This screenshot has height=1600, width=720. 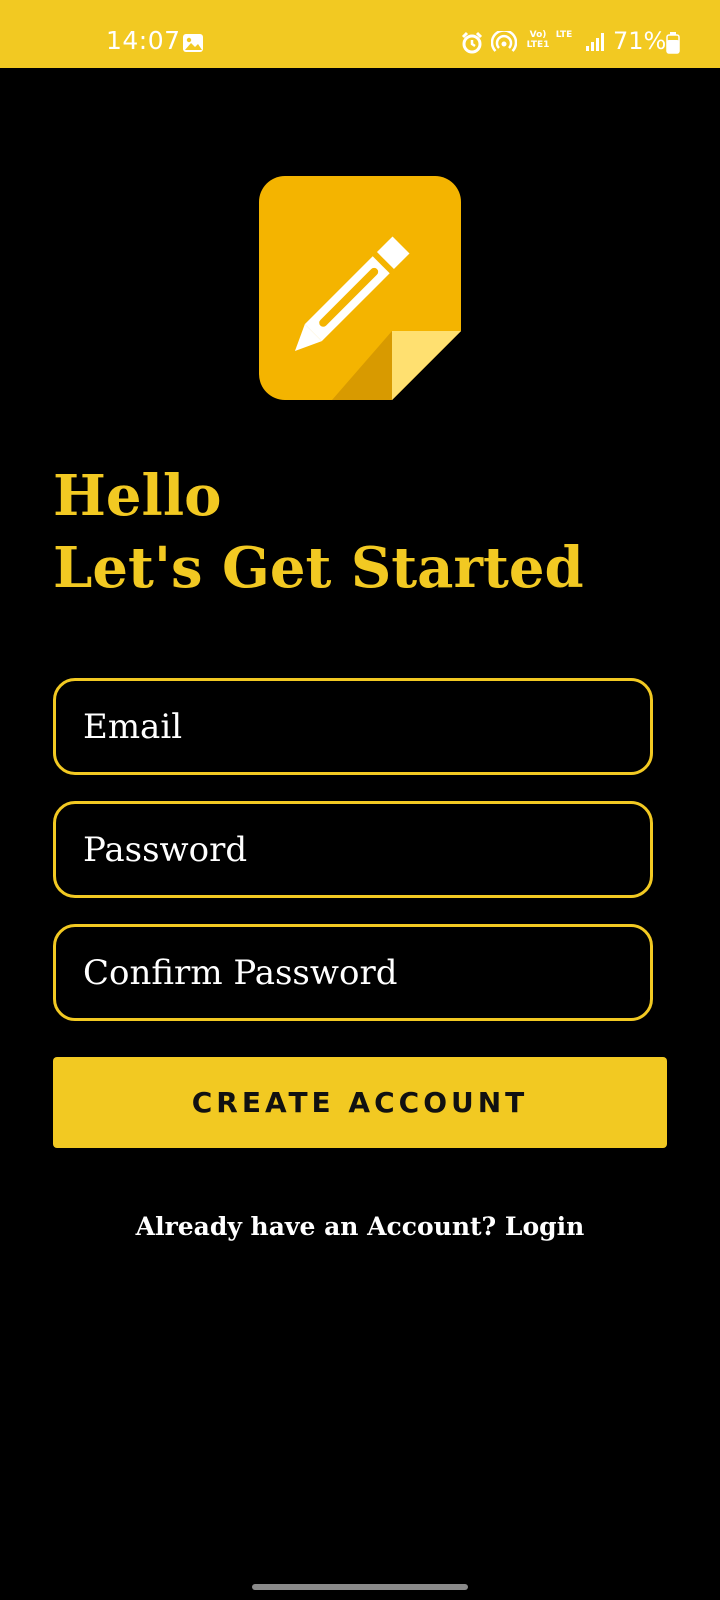 What do you see at coordinates (538, 40) in the screenshot?
I see `volte-label: Vo) LTE1` at bounding box center [538, 40].